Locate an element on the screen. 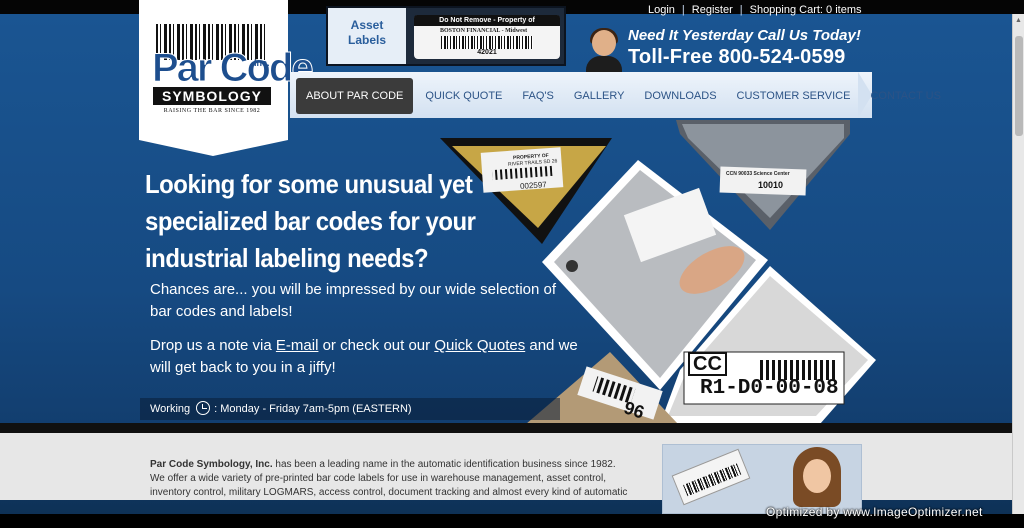 The height and width of the screenshot is (528, 1024). hero-title-line3: industrial labeling needs? is located at coordinates (287, 258).